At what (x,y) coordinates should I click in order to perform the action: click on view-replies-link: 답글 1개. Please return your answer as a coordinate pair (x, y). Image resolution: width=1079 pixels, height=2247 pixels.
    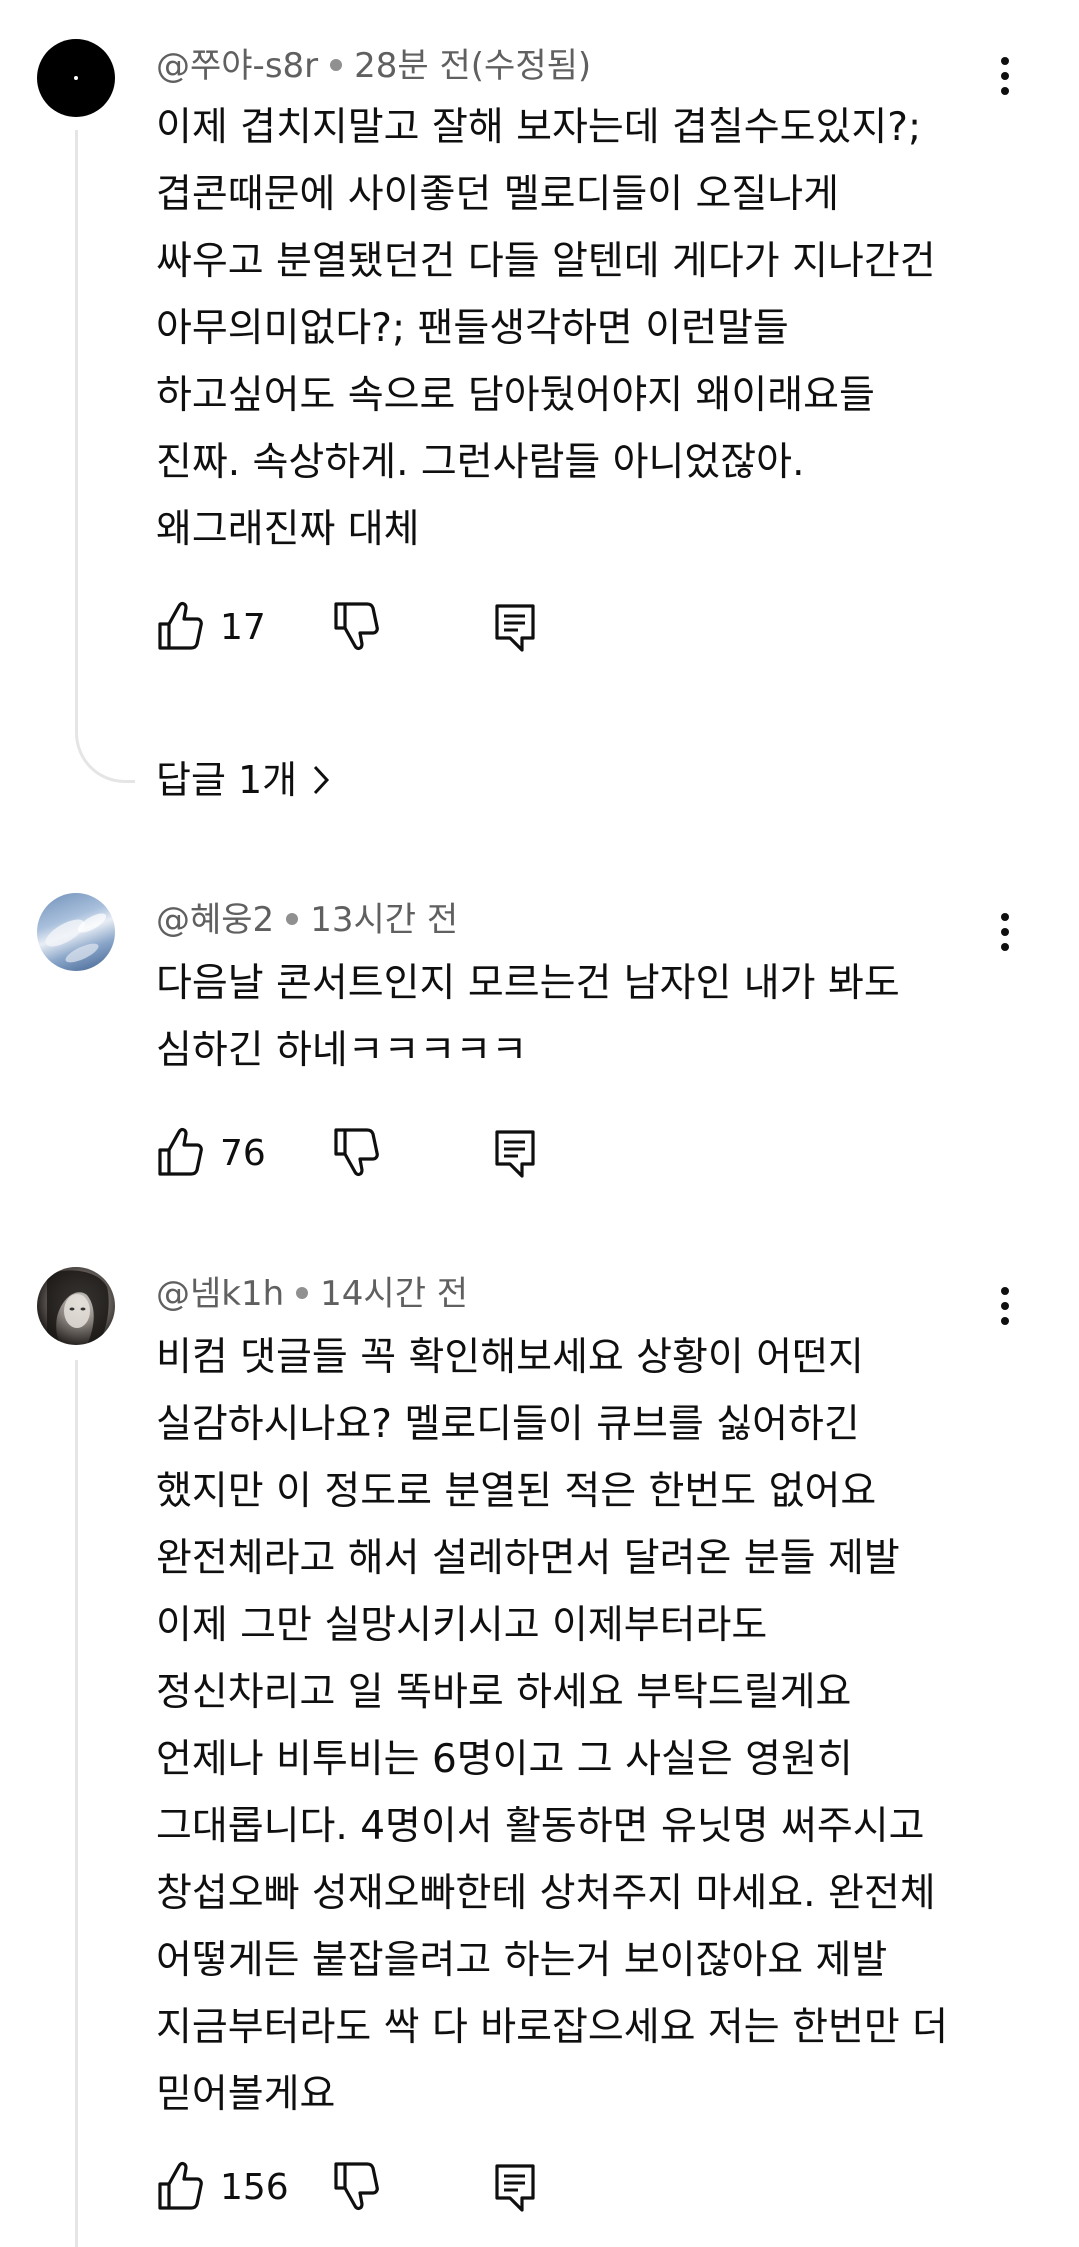
    Looking at the image, I should click on (243, 780).